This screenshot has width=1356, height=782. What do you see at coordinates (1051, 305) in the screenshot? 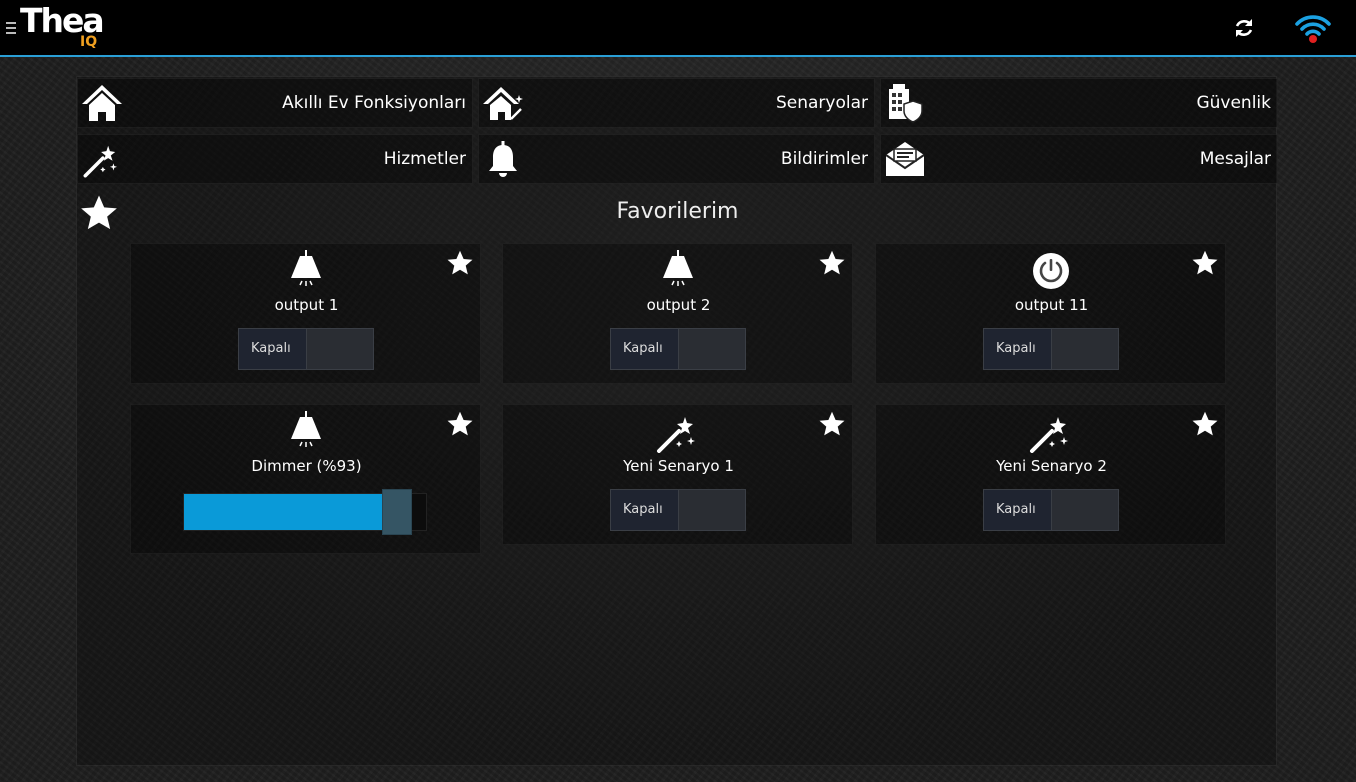
I see `device-name: output 11` at bounding box center [1051, 305].